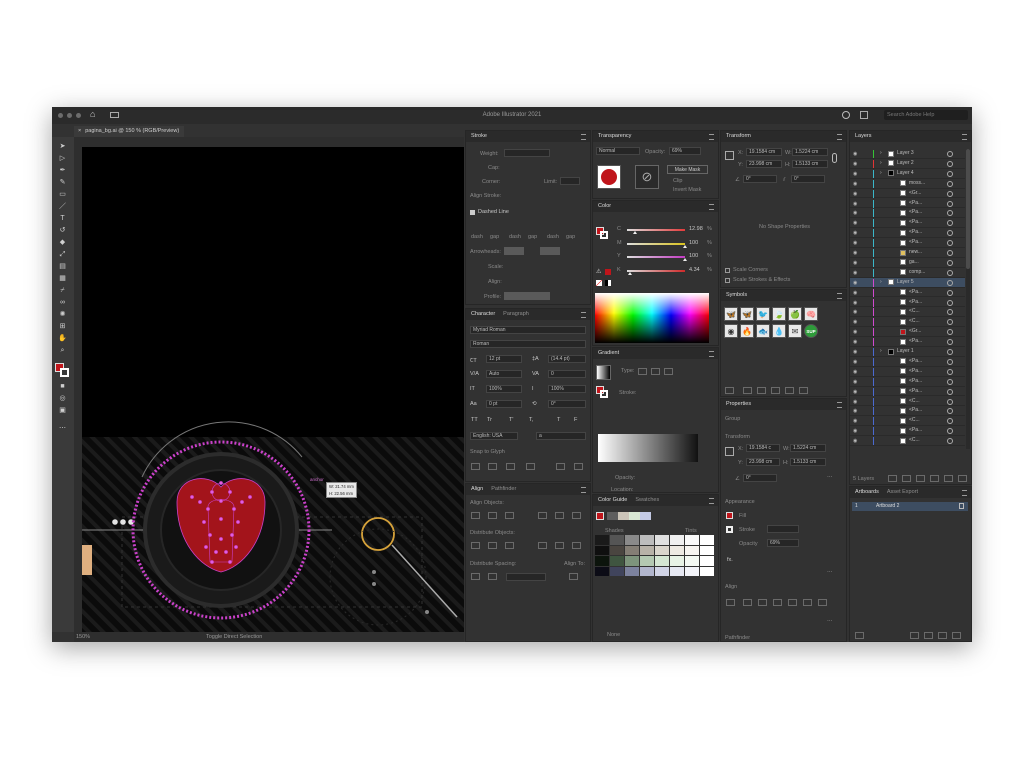 This screenshot has width=1024, height=768. What do you see at coordinates (760, 179) in the screenshot?
I see `transform-angle-field: 0°` at bounding box center [760, 179].